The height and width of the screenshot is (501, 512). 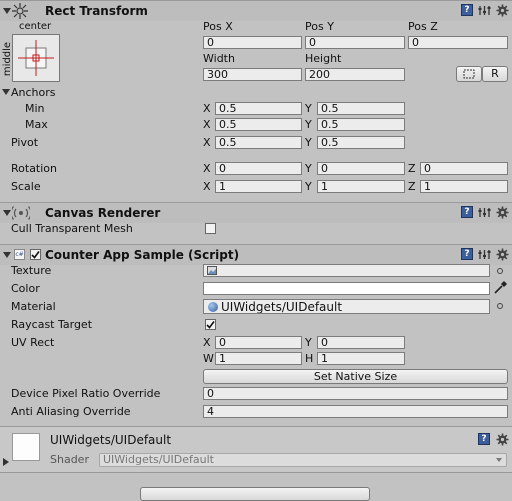 I want to click on component-enabled-checkbox, so click(x=35, y=254).